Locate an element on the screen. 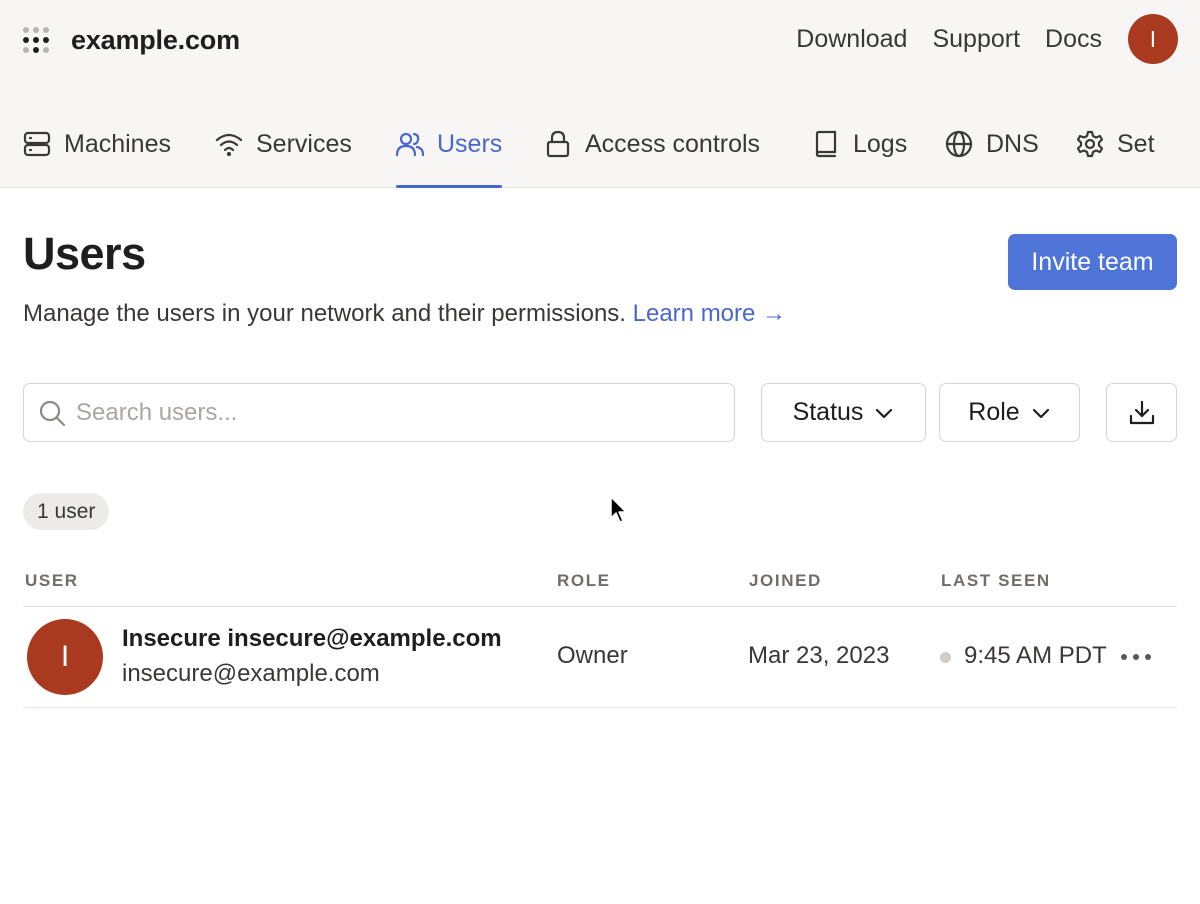  table-row-divider is located at coordinates (600, 707).